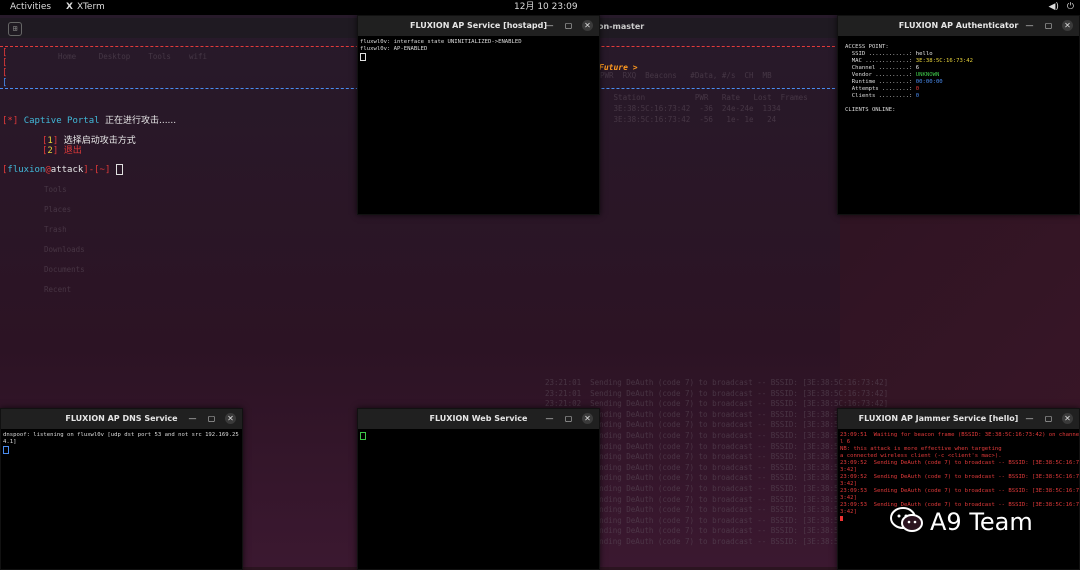 This screenshot has height=570, width=1080. Describe the element at coordinates (1070, 7) in the screenshot. I see `power-icon: ⏻` at that location.